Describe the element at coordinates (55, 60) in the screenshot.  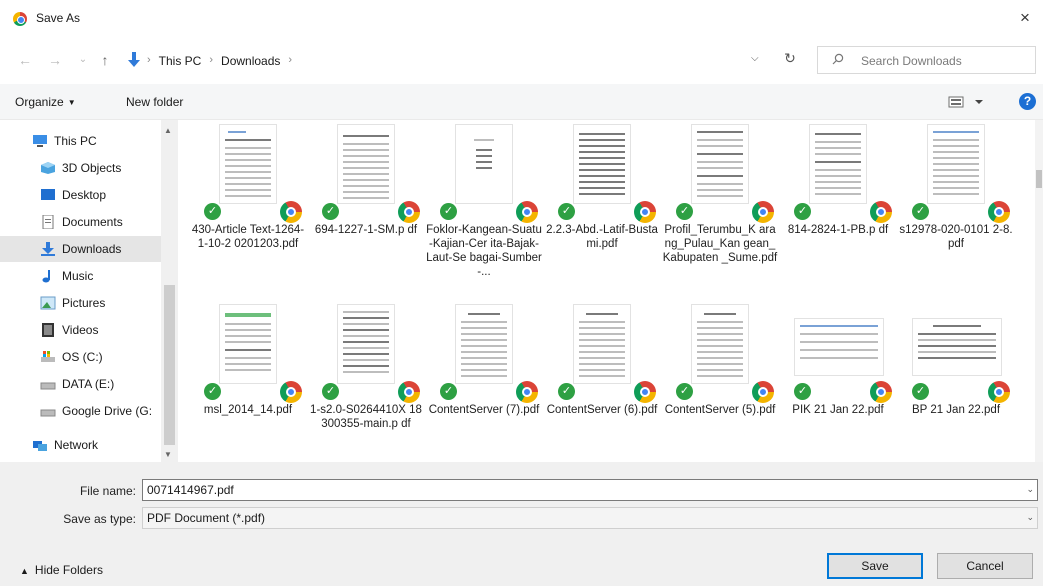
I see `forward-arrow-icon: →` at that location.